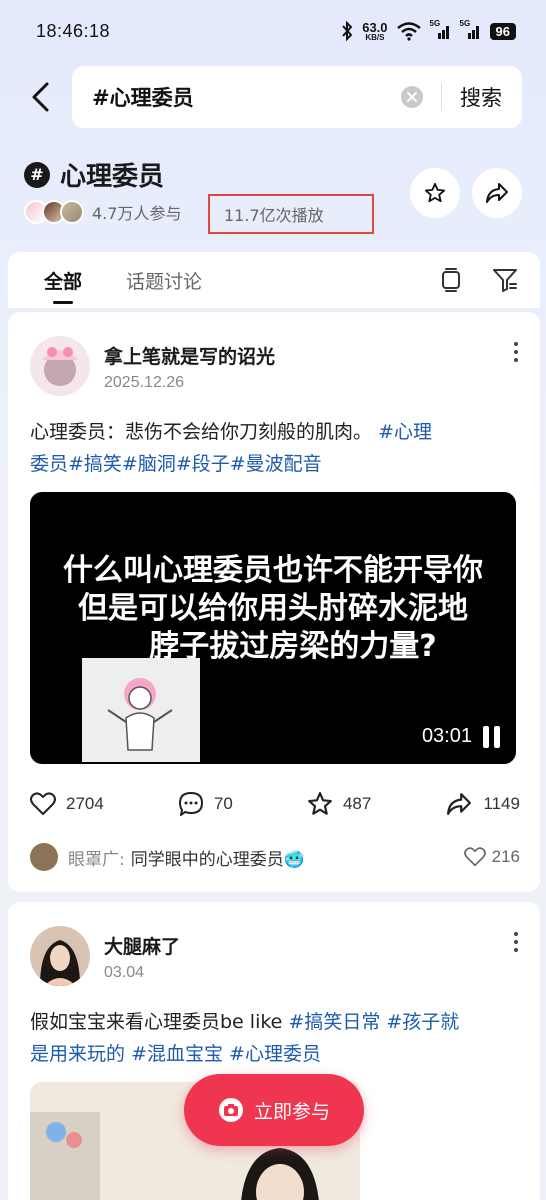  I want to click on status-bar: 18:46:18 63.0 KB/S 5G 5G 96, so click(273, 31).